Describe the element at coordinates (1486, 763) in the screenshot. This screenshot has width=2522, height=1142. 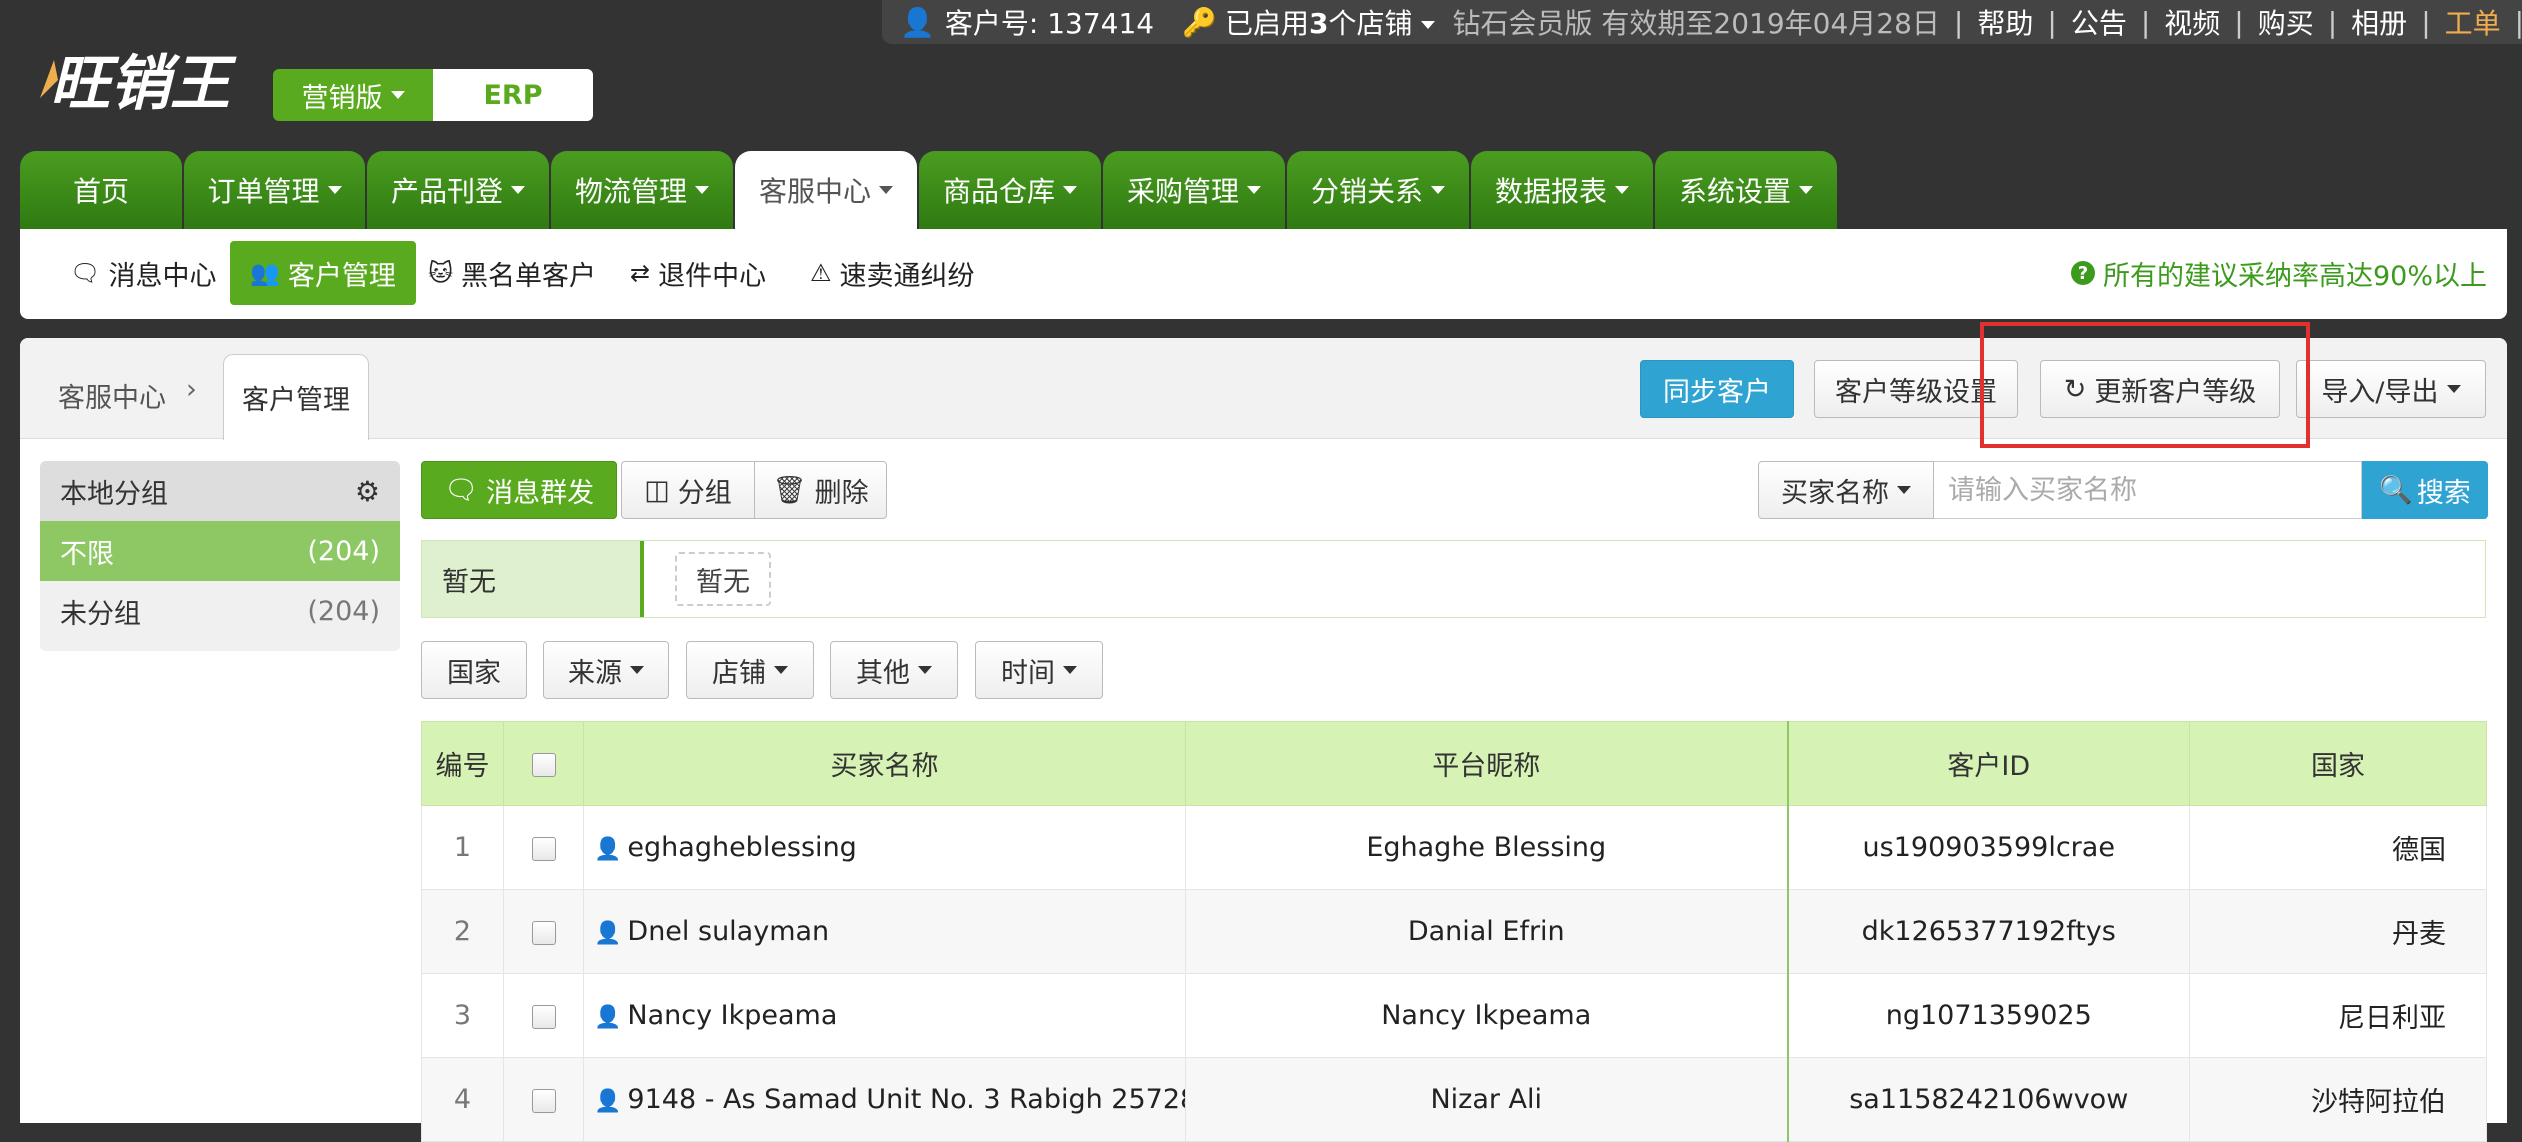
I see `column-header-nickname: 平台昵称` at that location.